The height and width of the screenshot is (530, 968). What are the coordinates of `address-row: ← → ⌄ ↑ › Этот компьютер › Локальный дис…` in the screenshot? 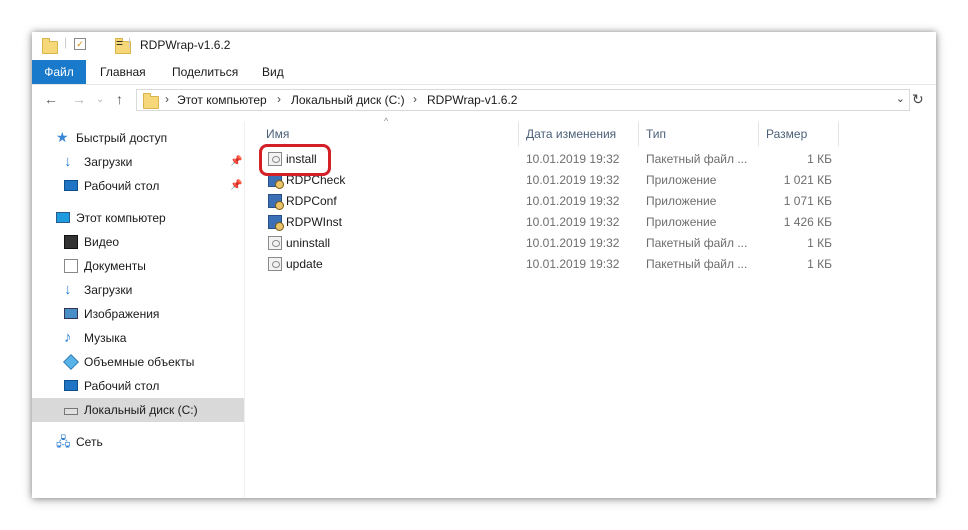 It's located at (484, 100).